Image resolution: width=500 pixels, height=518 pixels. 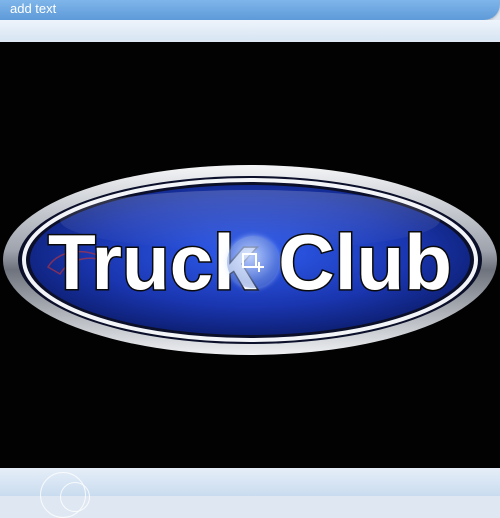 What do you see at coordinates (250, 30) in the screenshot?
I see `header-band` at bounding box center [250, 30].